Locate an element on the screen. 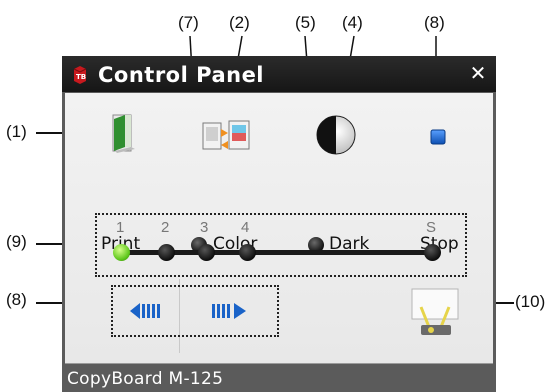  dark-button is located at coordinates (336, 135).